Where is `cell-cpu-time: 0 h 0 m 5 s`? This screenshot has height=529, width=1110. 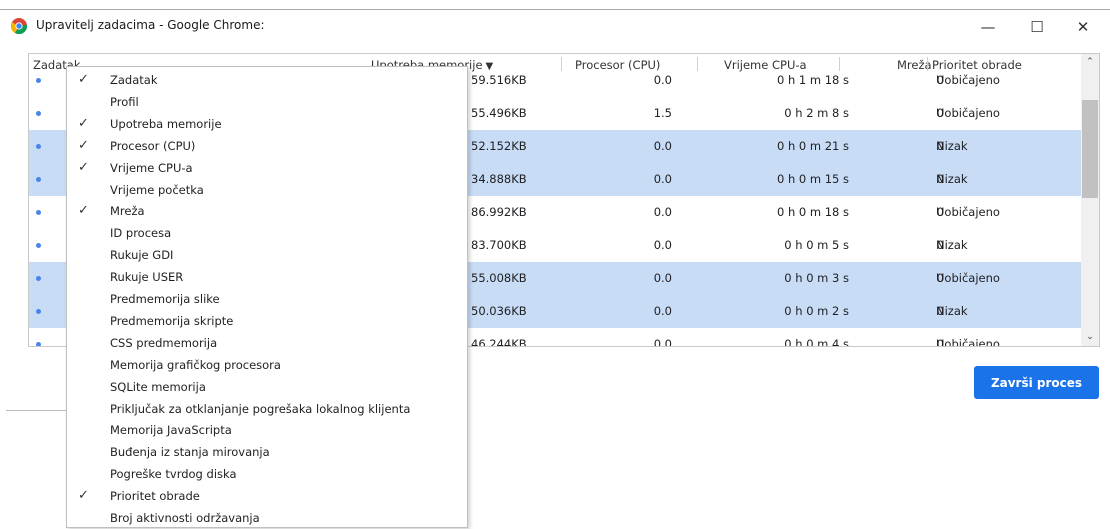 cell-cpu-time: 0 h 0 m 5 s is located at coordinates (816, 245).